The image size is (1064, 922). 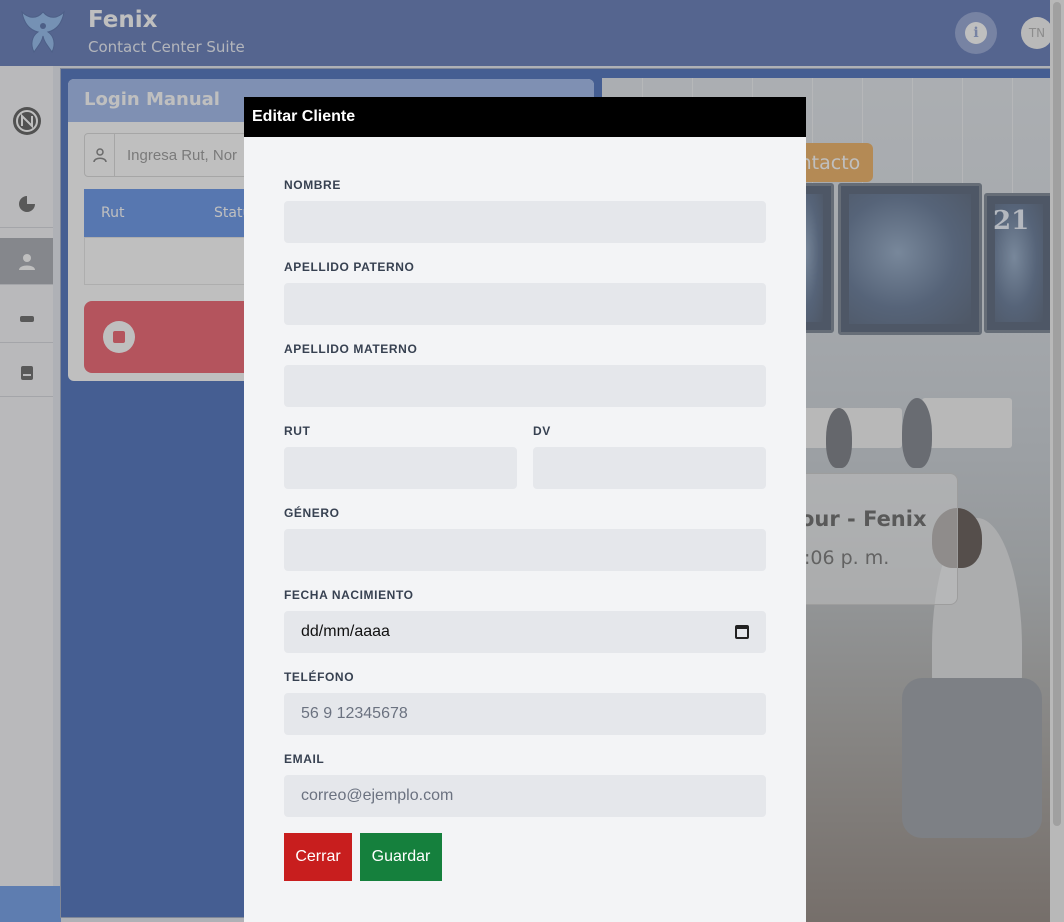 I want to click on dv-label: DV, so click(x=542, y=431).